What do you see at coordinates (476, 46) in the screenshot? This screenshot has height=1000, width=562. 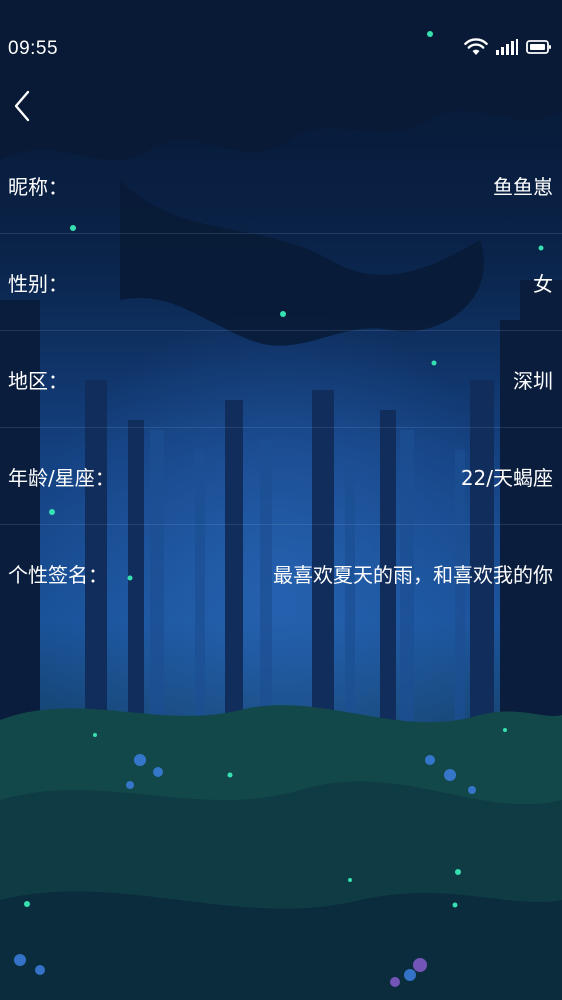 I see `wifi-icon` at bounding box center [476, 46].